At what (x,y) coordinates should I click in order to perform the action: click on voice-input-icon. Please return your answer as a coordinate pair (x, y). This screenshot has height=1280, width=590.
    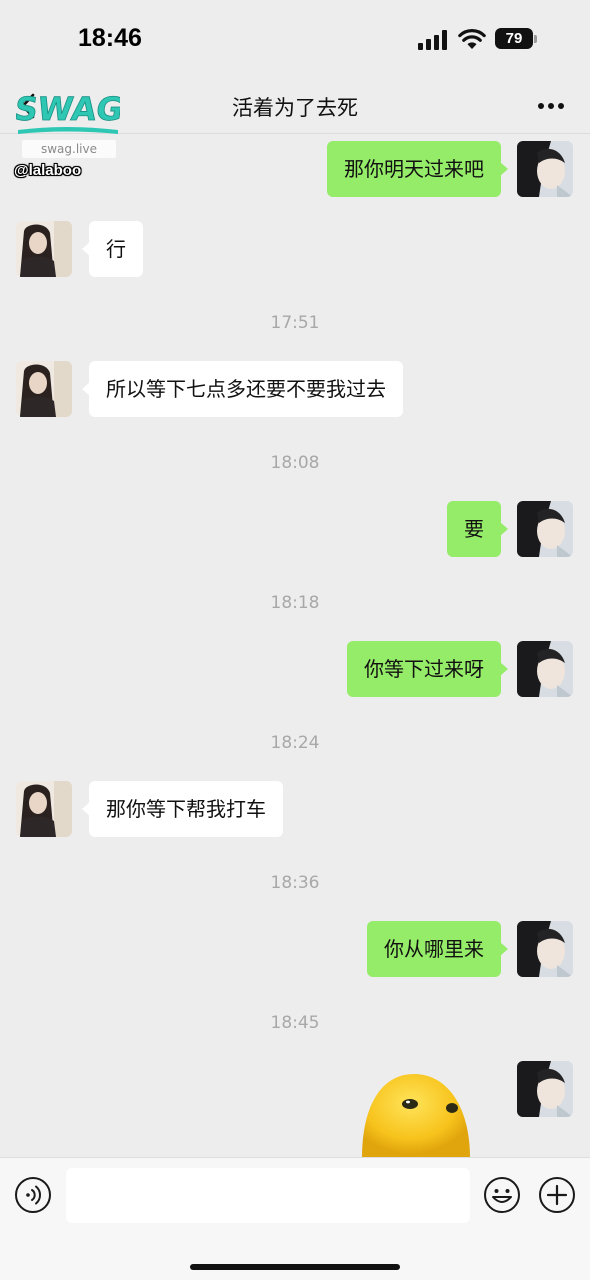
    Looking at the image, I should click on (33, 1195).